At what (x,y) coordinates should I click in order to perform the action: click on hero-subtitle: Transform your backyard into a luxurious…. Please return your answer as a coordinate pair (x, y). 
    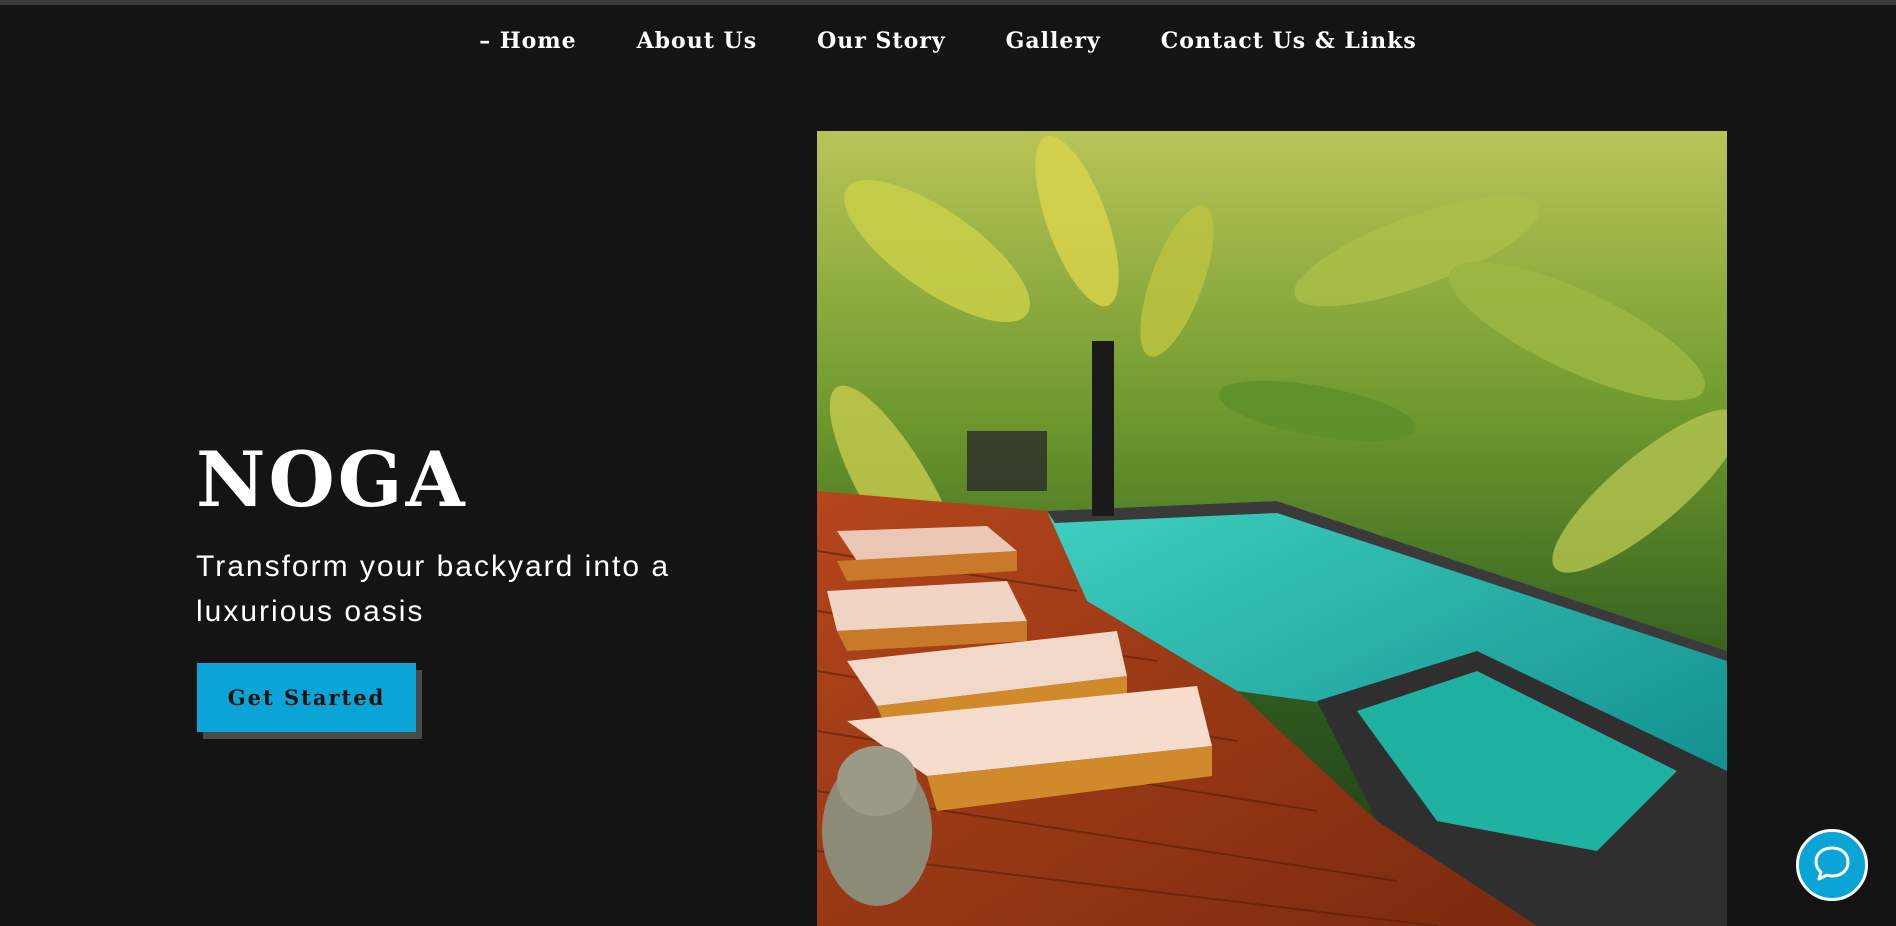
    Looking at the image, I should click on (433, 589).